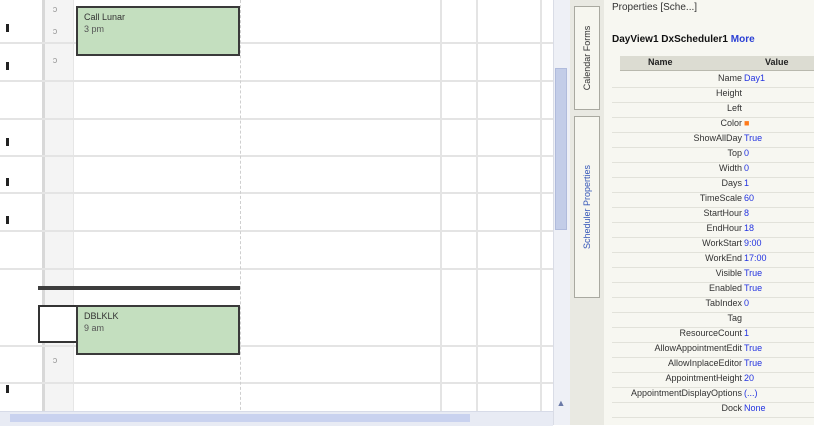 The height and width of the screenshot is (426, 814). I want to click on panel-title: Properties [Sche...], so click(655, 7).